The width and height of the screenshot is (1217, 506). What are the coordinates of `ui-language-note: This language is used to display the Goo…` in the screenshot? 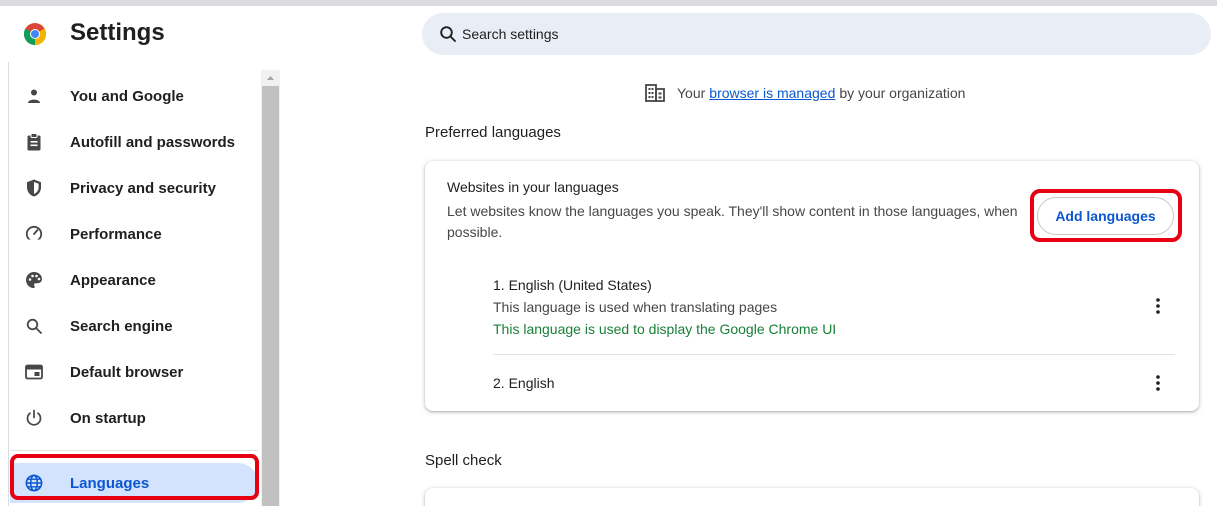 It's located at (665, 329).